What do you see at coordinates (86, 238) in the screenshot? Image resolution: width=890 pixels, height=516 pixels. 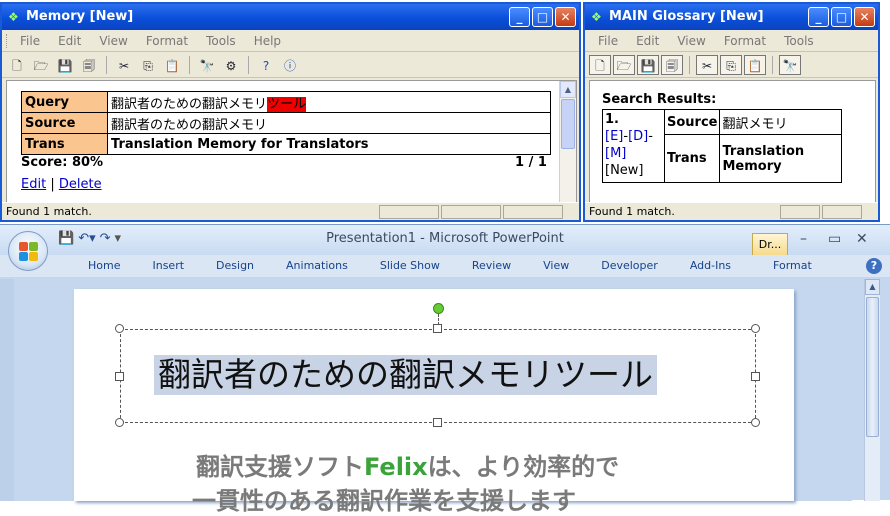 I see `undo-icon: ↶▾` at bounding box center [86, 238].